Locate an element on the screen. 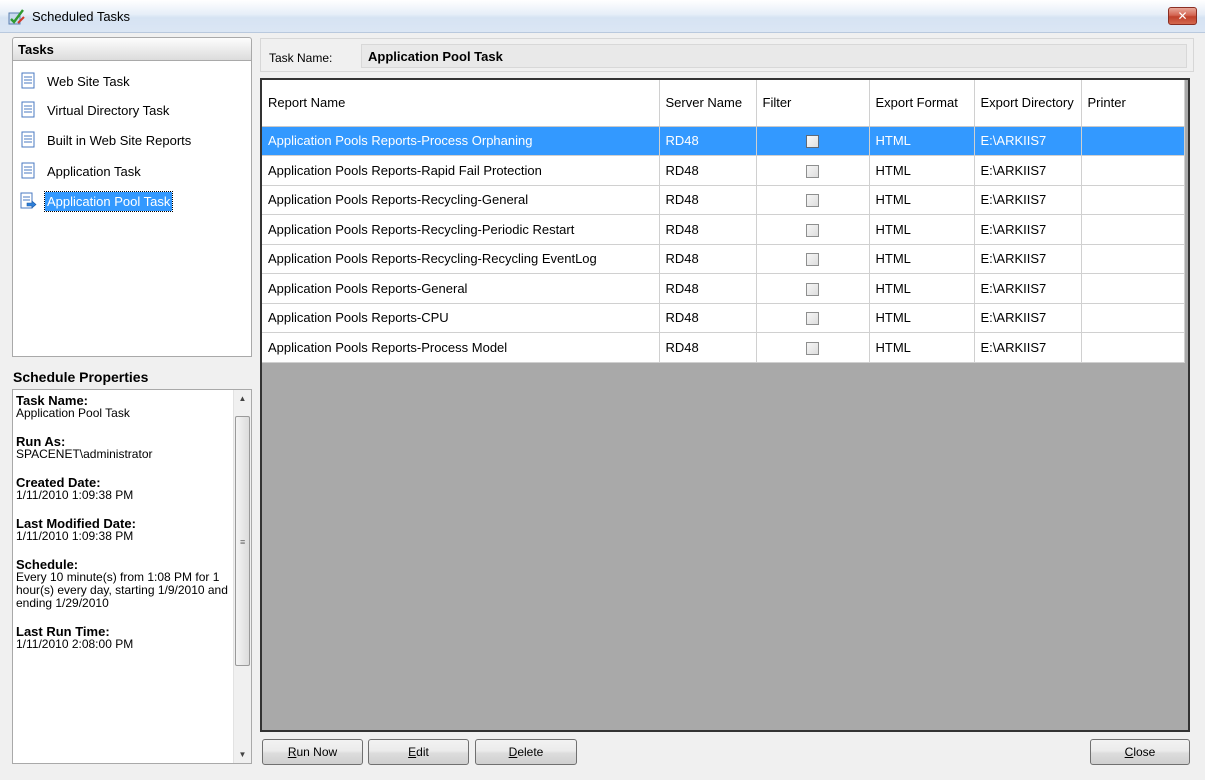  title-bar: Scheduled Tasks ✕ is located at coordinates (602, 16).